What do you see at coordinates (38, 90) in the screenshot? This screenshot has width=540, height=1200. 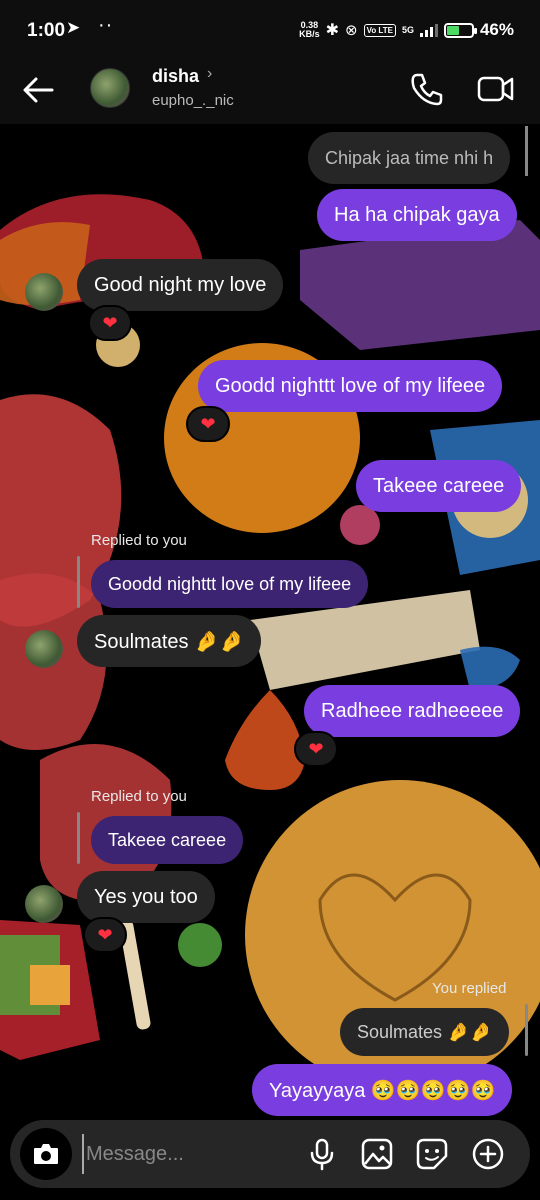 I see `back-arrow-icon` at bounding box center [38, 90].